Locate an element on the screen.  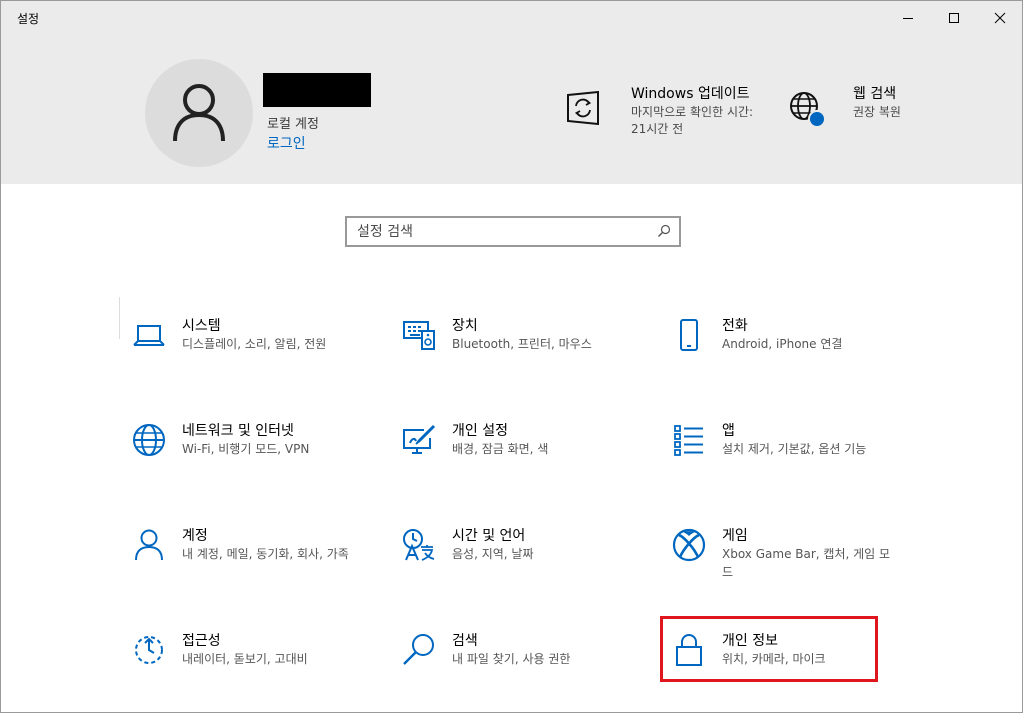
windows-update-shortcut: Windows 업데이트 마지막으로 확인한 시간: 21시간 전 is located at coordinates (661, 112).